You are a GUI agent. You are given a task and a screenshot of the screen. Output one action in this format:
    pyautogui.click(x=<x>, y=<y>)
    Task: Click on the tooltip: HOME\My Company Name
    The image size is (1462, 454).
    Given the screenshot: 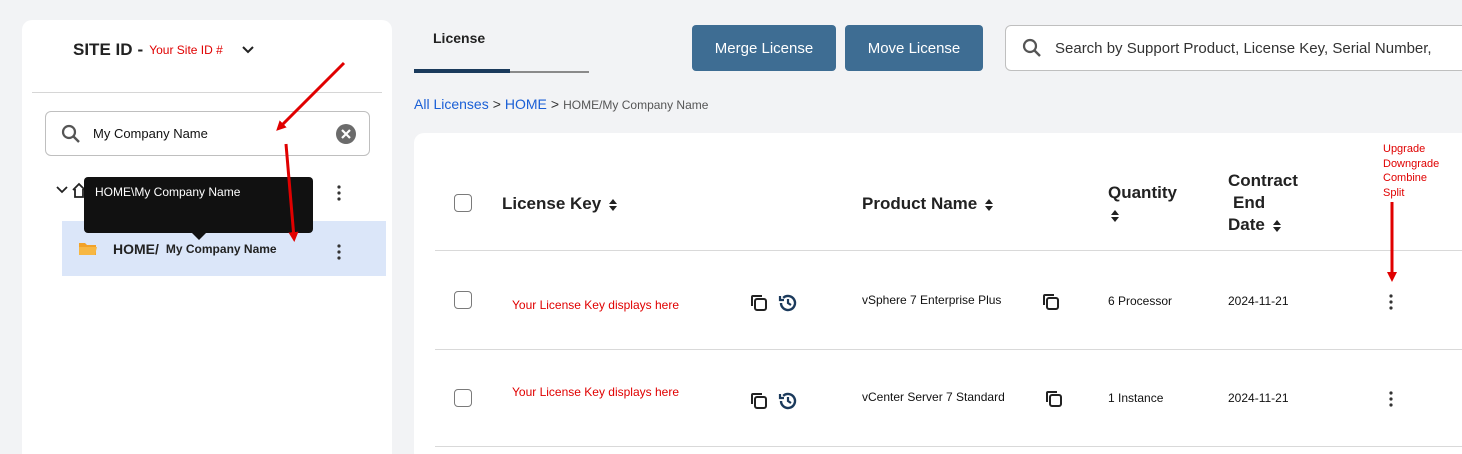 What is the action you would take?
    pyautogui.click(x=198, y=205)
    